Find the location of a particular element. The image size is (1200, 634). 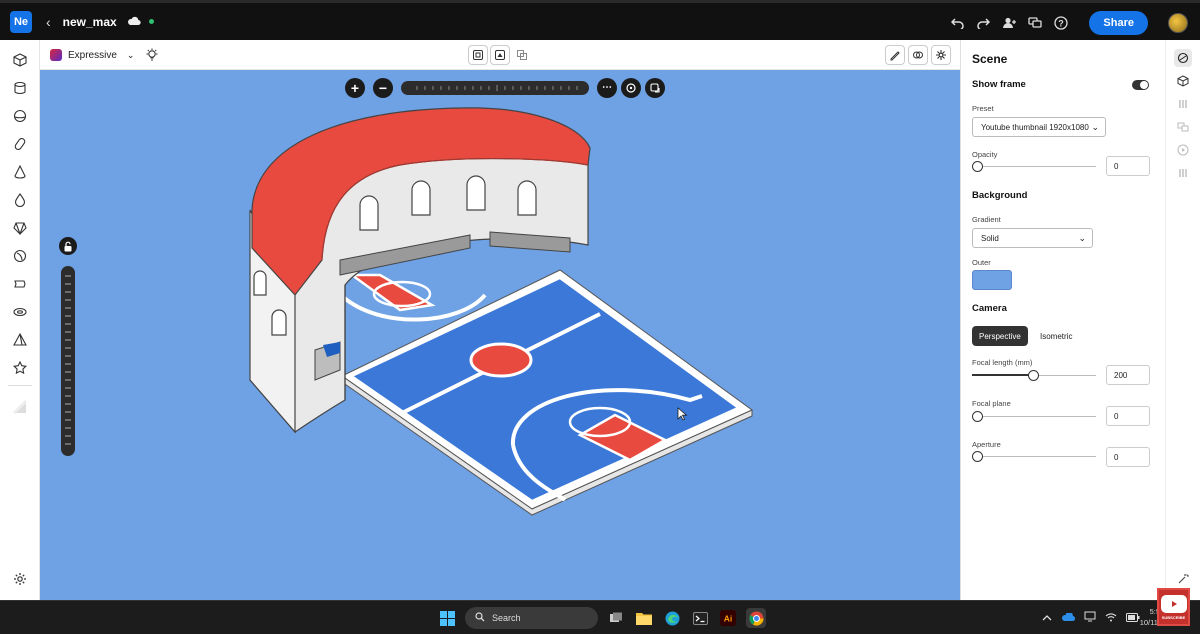

cylinder-icon is located at coordinates (20, 88).